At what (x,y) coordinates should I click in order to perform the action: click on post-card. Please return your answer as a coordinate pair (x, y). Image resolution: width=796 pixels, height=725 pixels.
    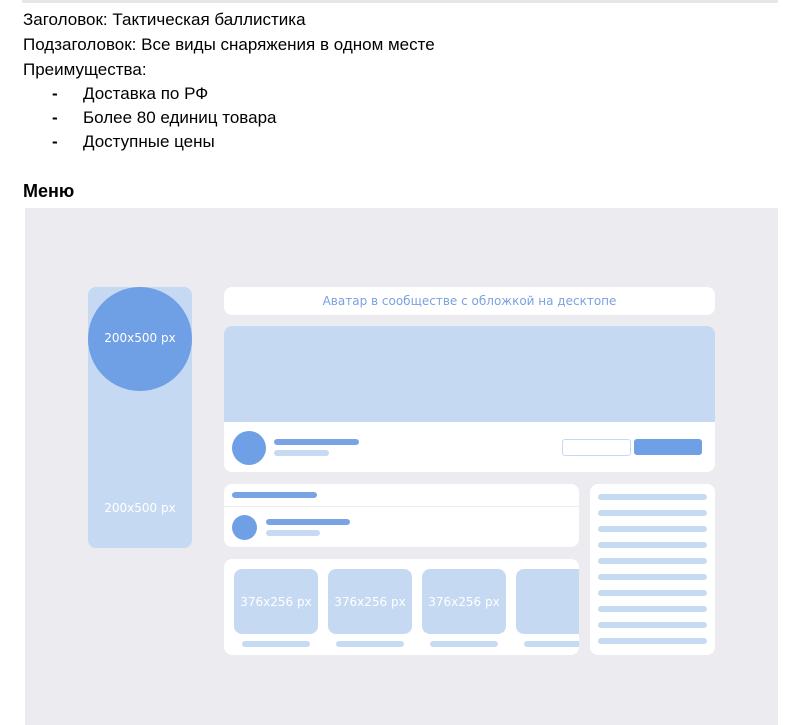
    Looking at the image, I should click on (401, 515).